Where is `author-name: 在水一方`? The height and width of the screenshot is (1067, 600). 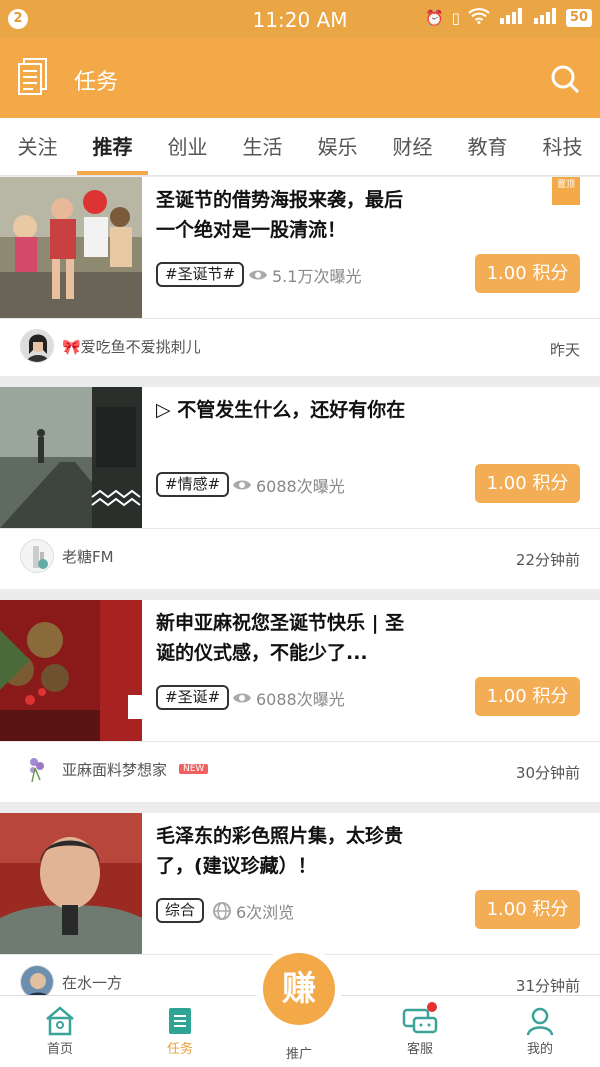
author-name: 在水一方 is located at coordinates (92, 982).